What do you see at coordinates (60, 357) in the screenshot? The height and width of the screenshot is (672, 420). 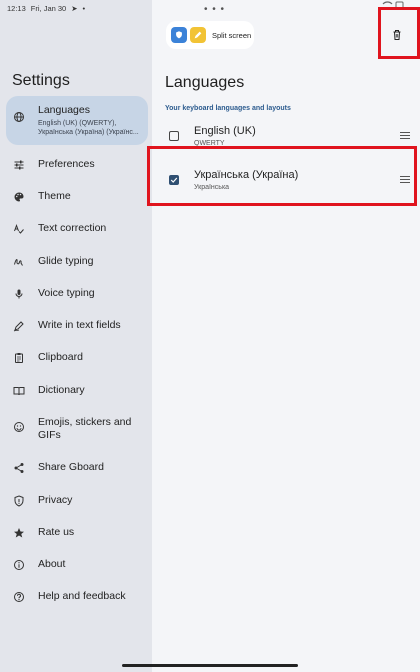 I see `sidebar-item-label: Clipboard` at bounding box center [60, 357].